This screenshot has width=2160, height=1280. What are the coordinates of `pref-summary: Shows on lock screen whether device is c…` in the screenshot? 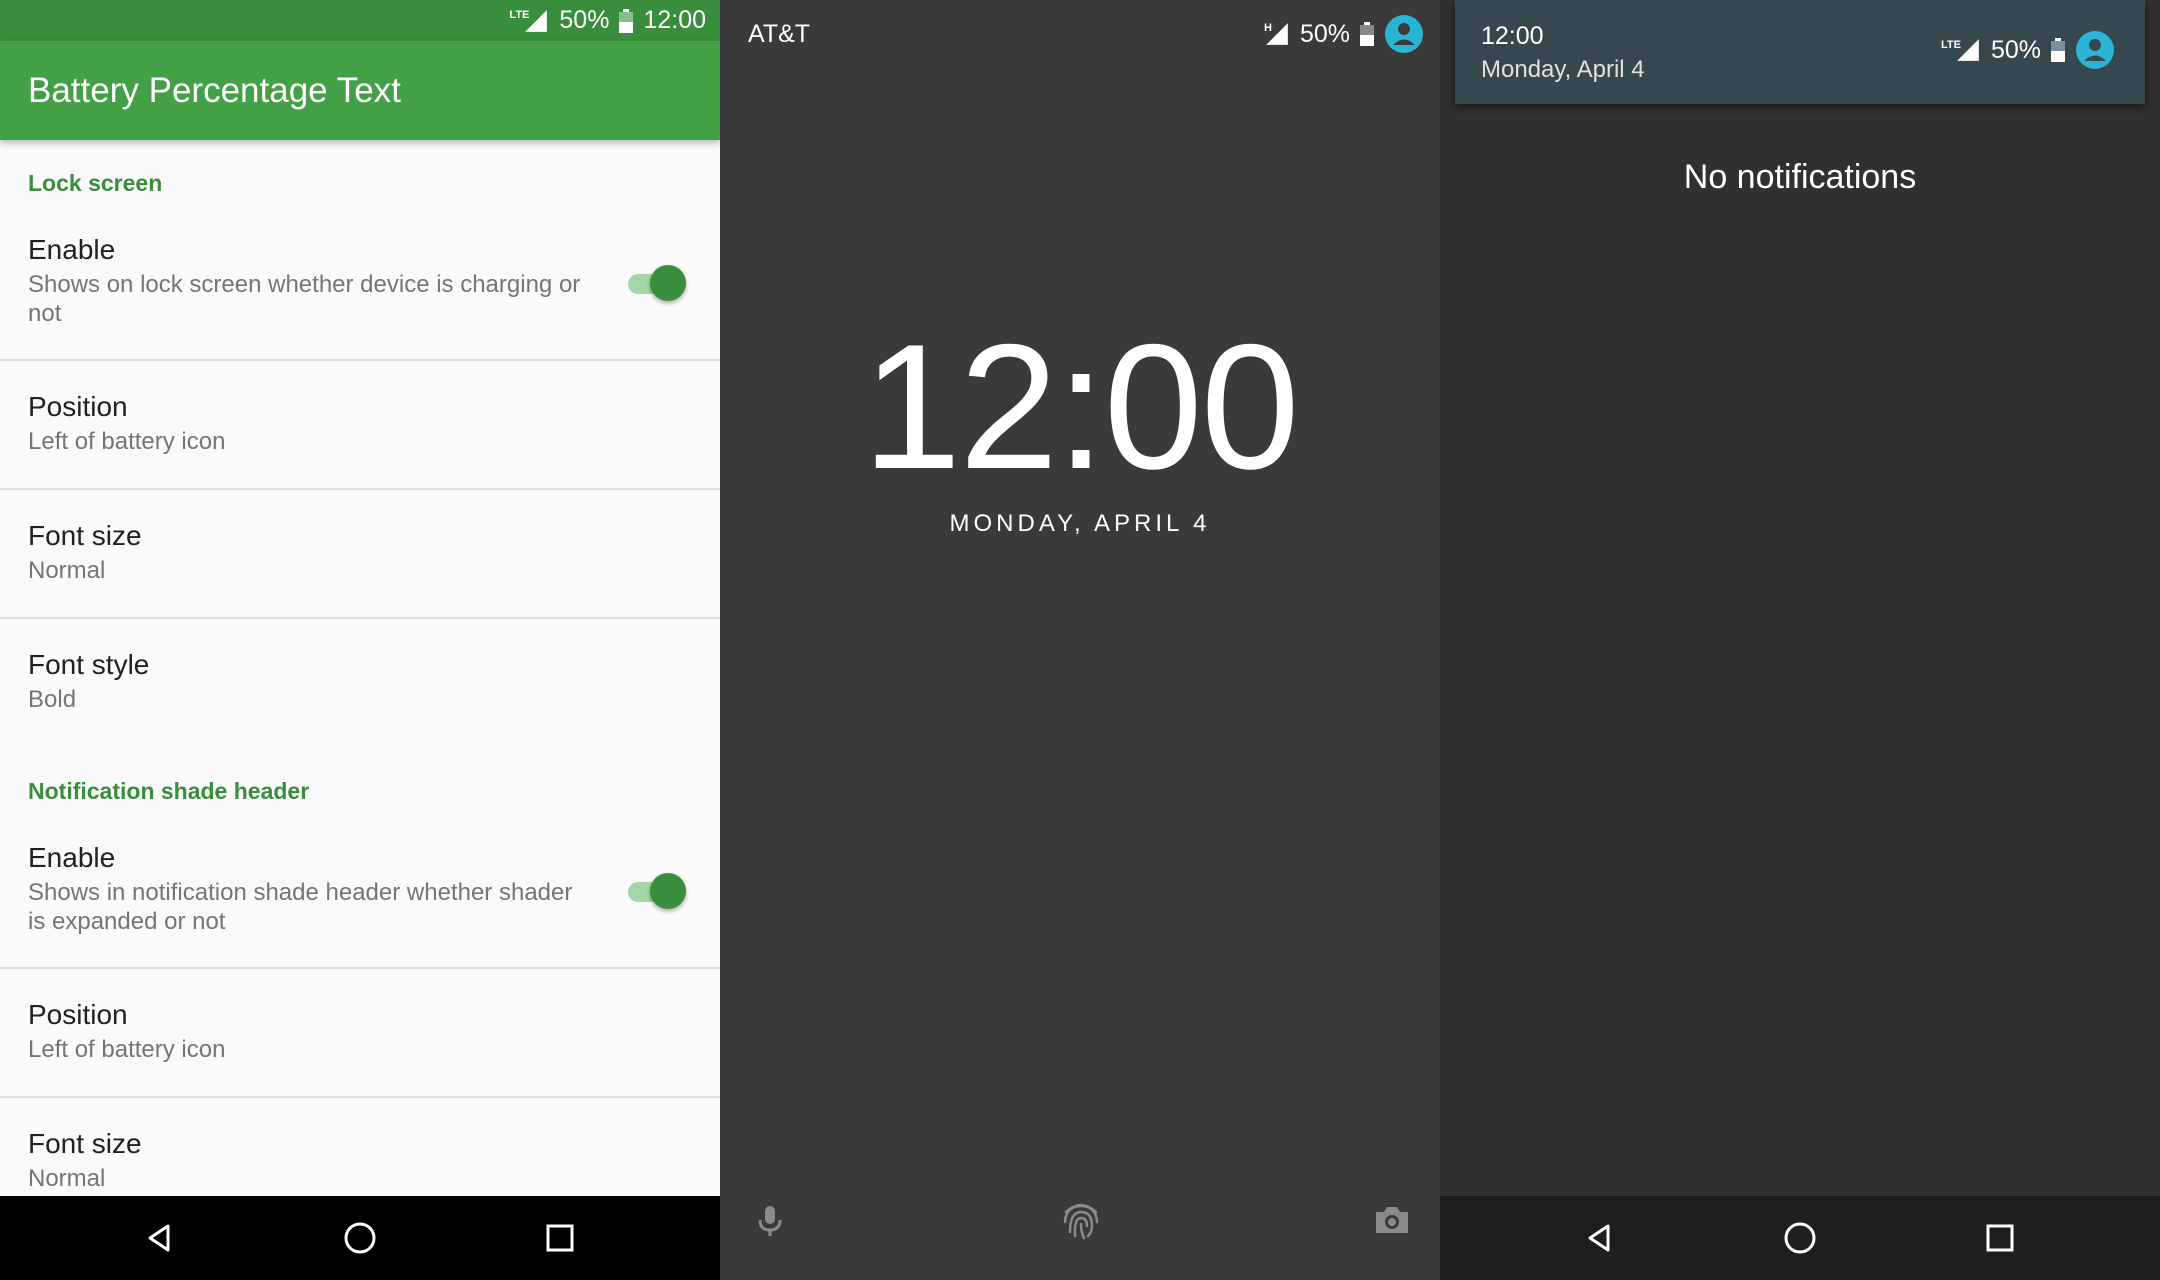 It's located at (304, 299).